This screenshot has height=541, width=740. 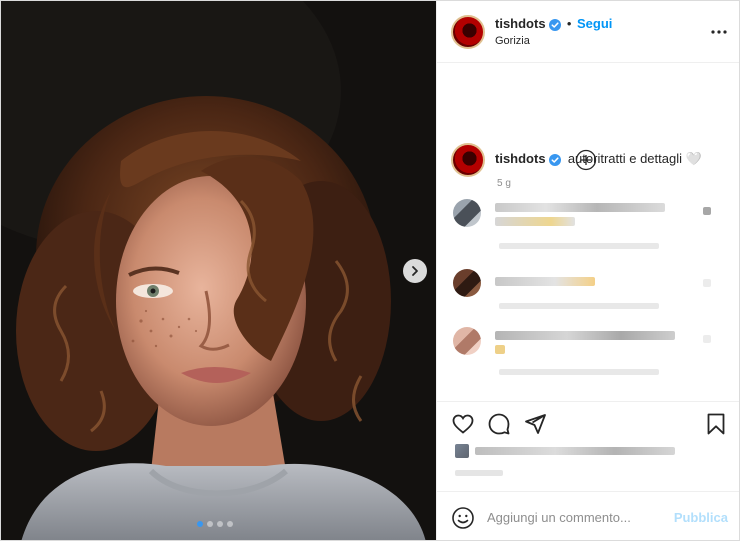 I want to click on post-actions-bar, so click(x=588, y=451).